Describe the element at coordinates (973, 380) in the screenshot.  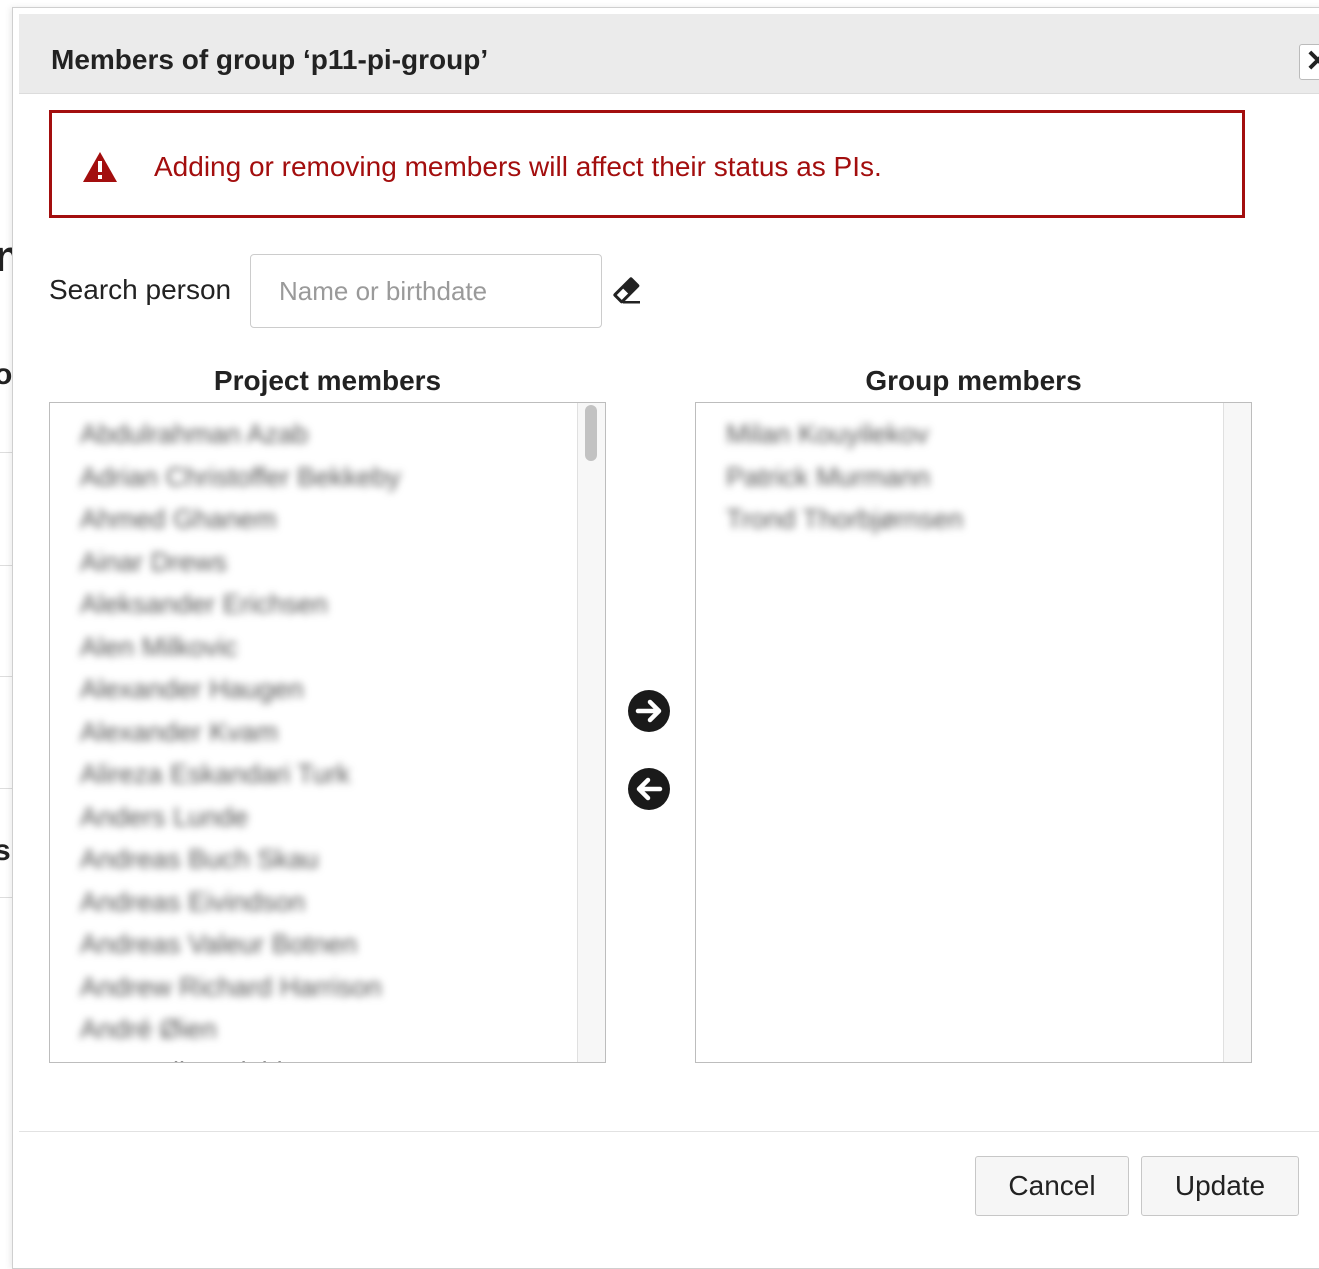
I see `group-members-title: Group members` at that location.